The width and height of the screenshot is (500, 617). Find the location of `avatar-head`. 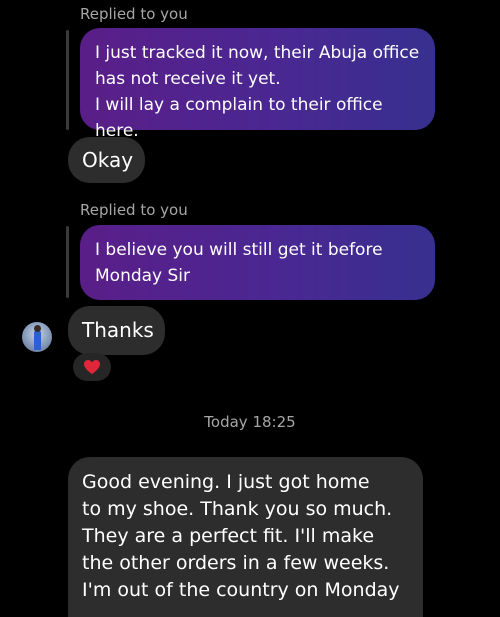

avatar-head is located at coordinates (37, 328).